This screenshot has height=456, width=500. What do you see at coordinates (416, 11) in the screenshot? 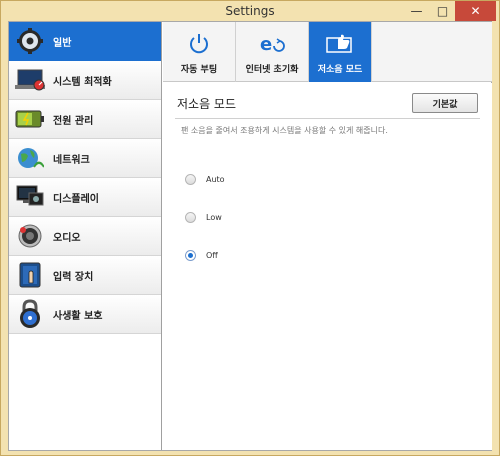
I see `minimize-button: —` at bounding box center [416, 11].